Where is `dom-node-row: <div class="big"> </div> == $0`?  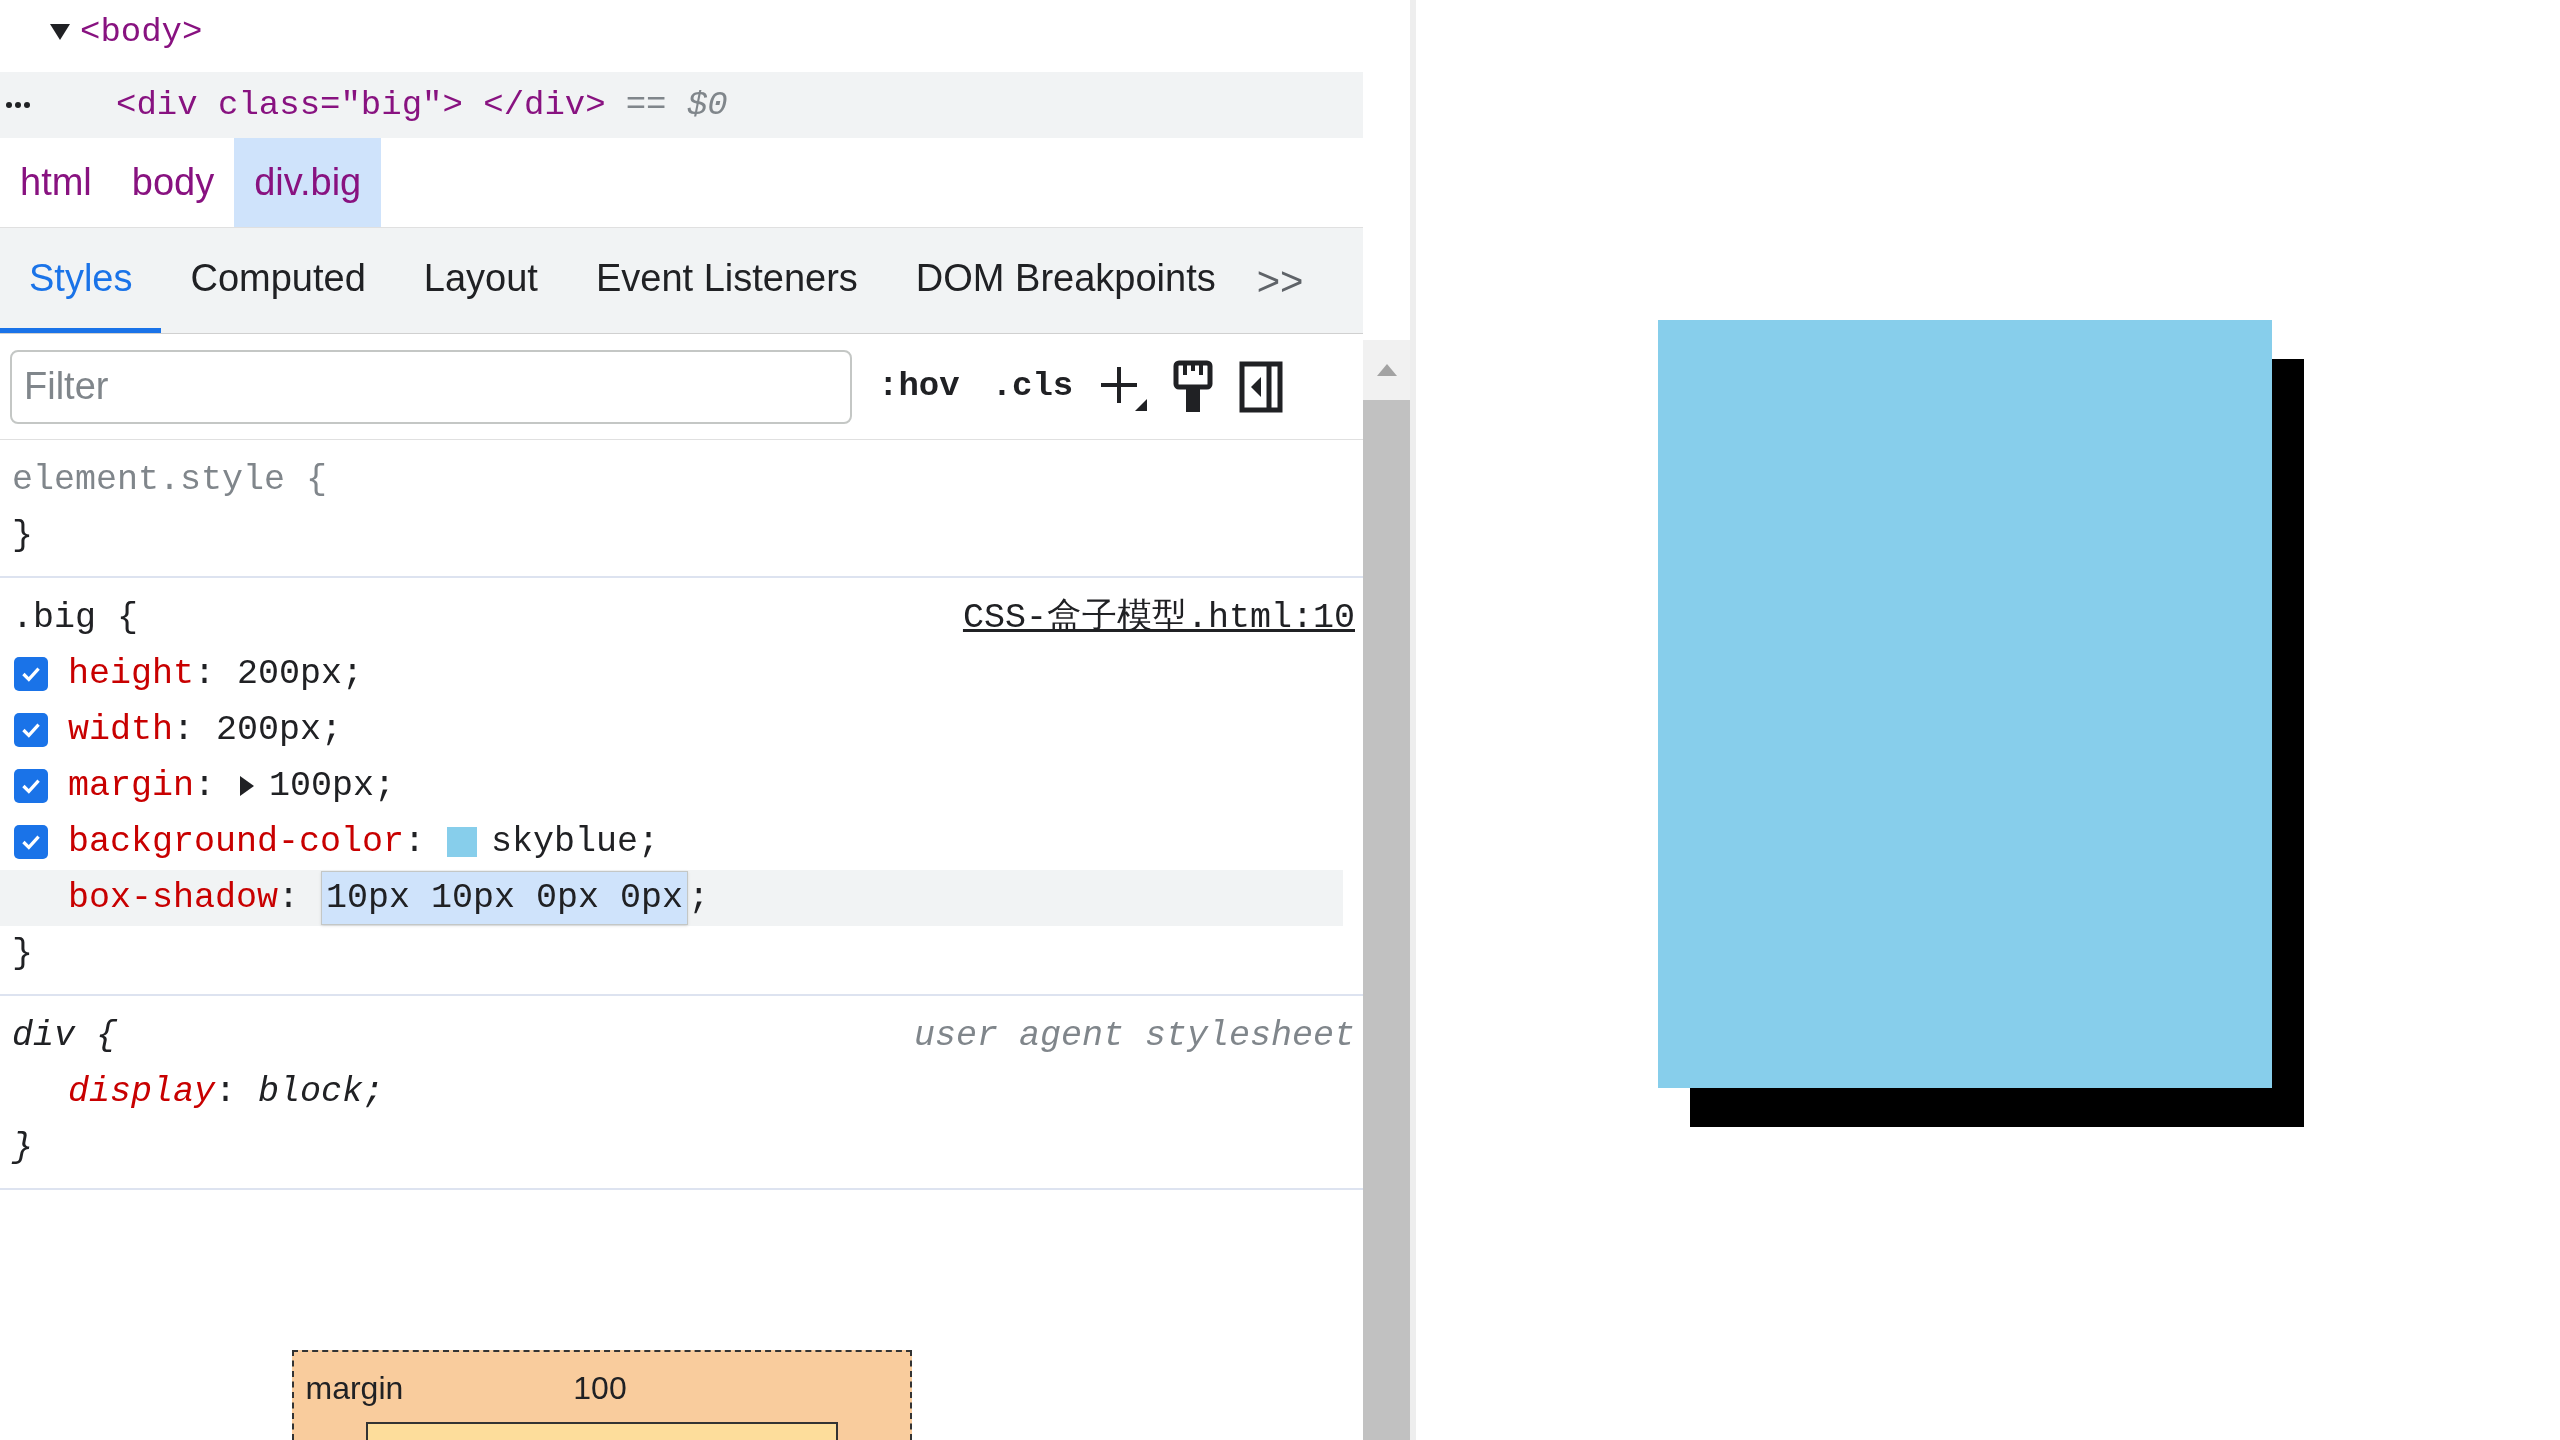
dom-node-row: <div class="big"> </div> == $0 is located at coordinates (681, 105).